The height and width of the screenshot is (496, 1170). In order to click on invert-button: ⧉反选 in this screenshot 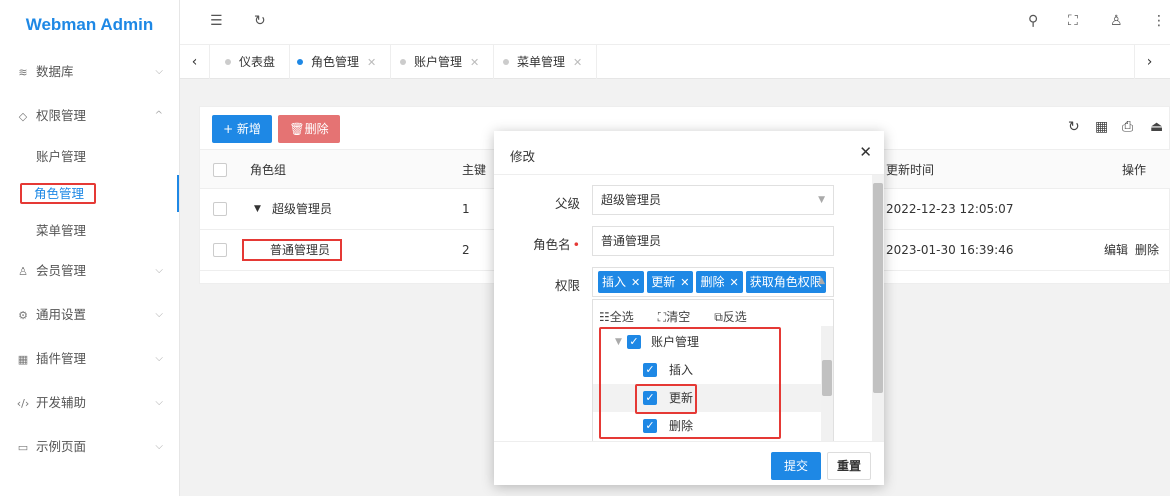, I will do `click(736, 317)`.